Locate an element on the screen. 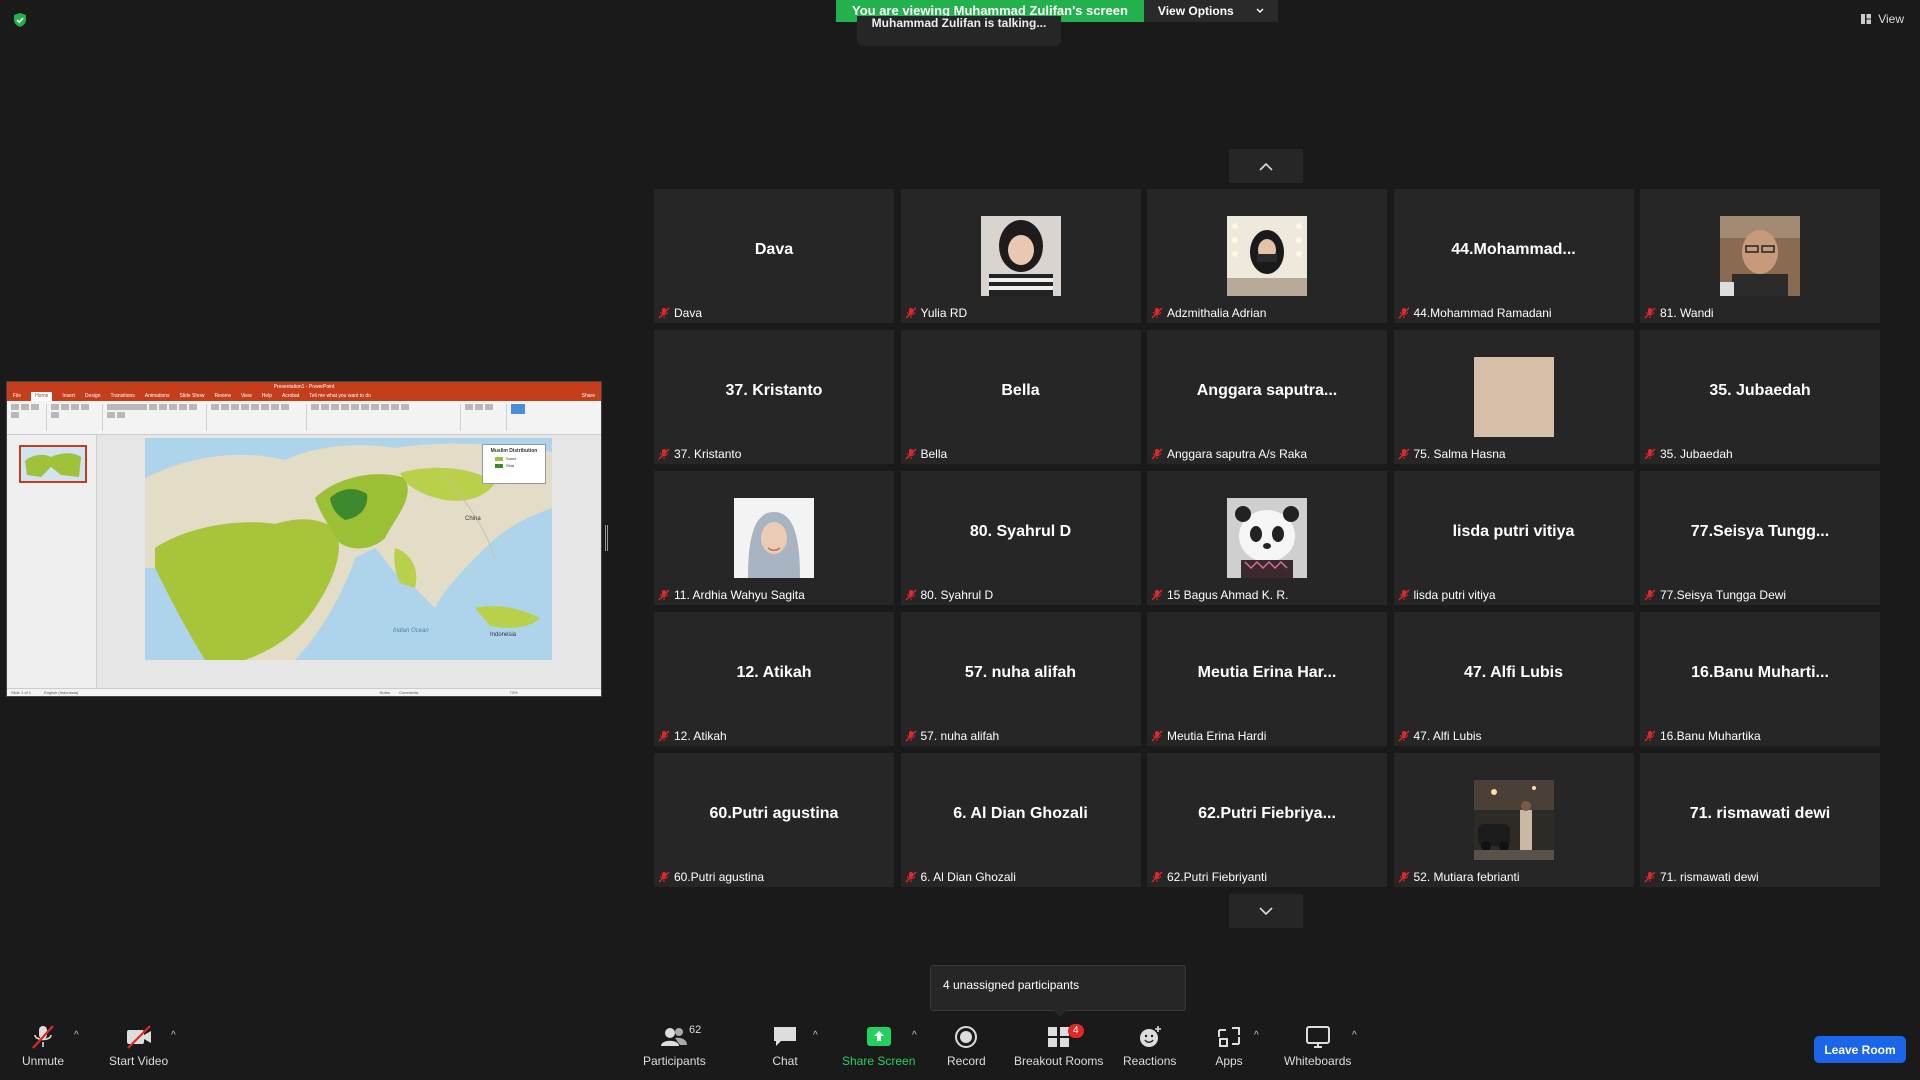  legend-item: Shia is located at coordinates (520, 465).